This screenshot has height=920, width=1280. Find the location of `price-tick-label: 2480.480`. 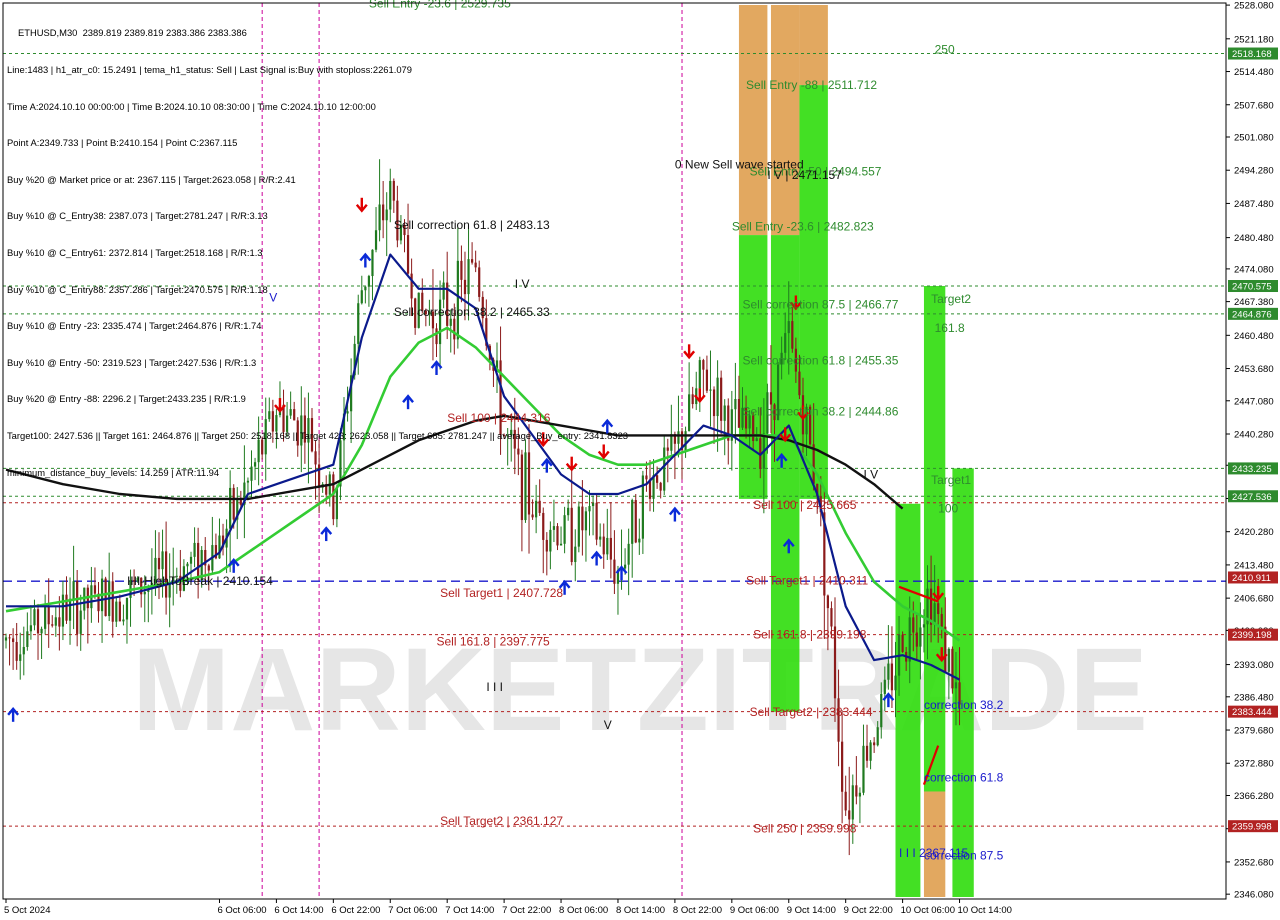

price-tick-label: 2480.480 is located at coordinates (1254, 238).